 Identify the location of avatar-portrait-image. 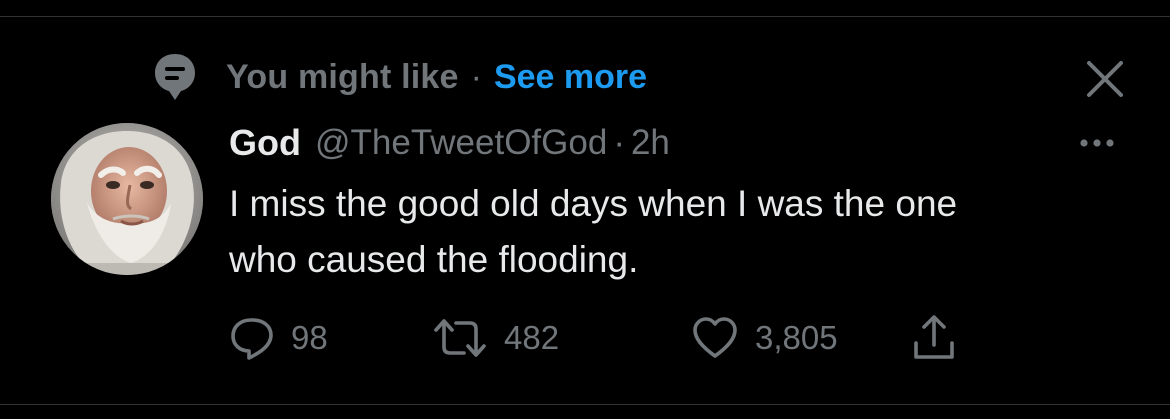
(127, 199).